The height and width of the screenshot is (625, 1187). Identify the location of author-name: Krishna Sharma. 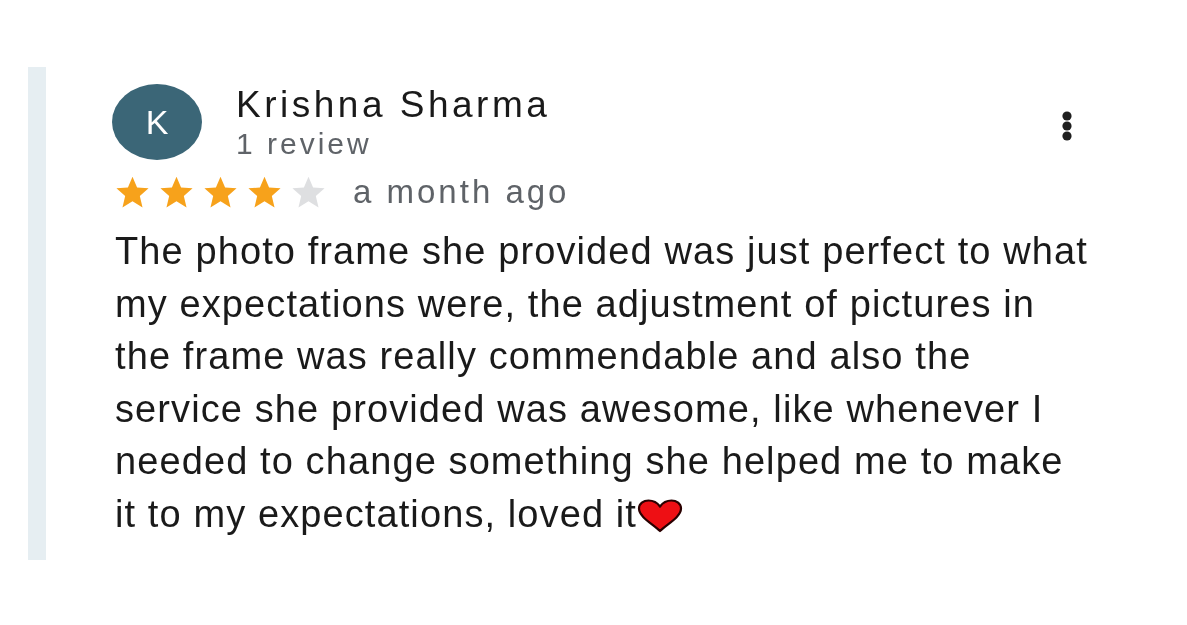
(393, 105).